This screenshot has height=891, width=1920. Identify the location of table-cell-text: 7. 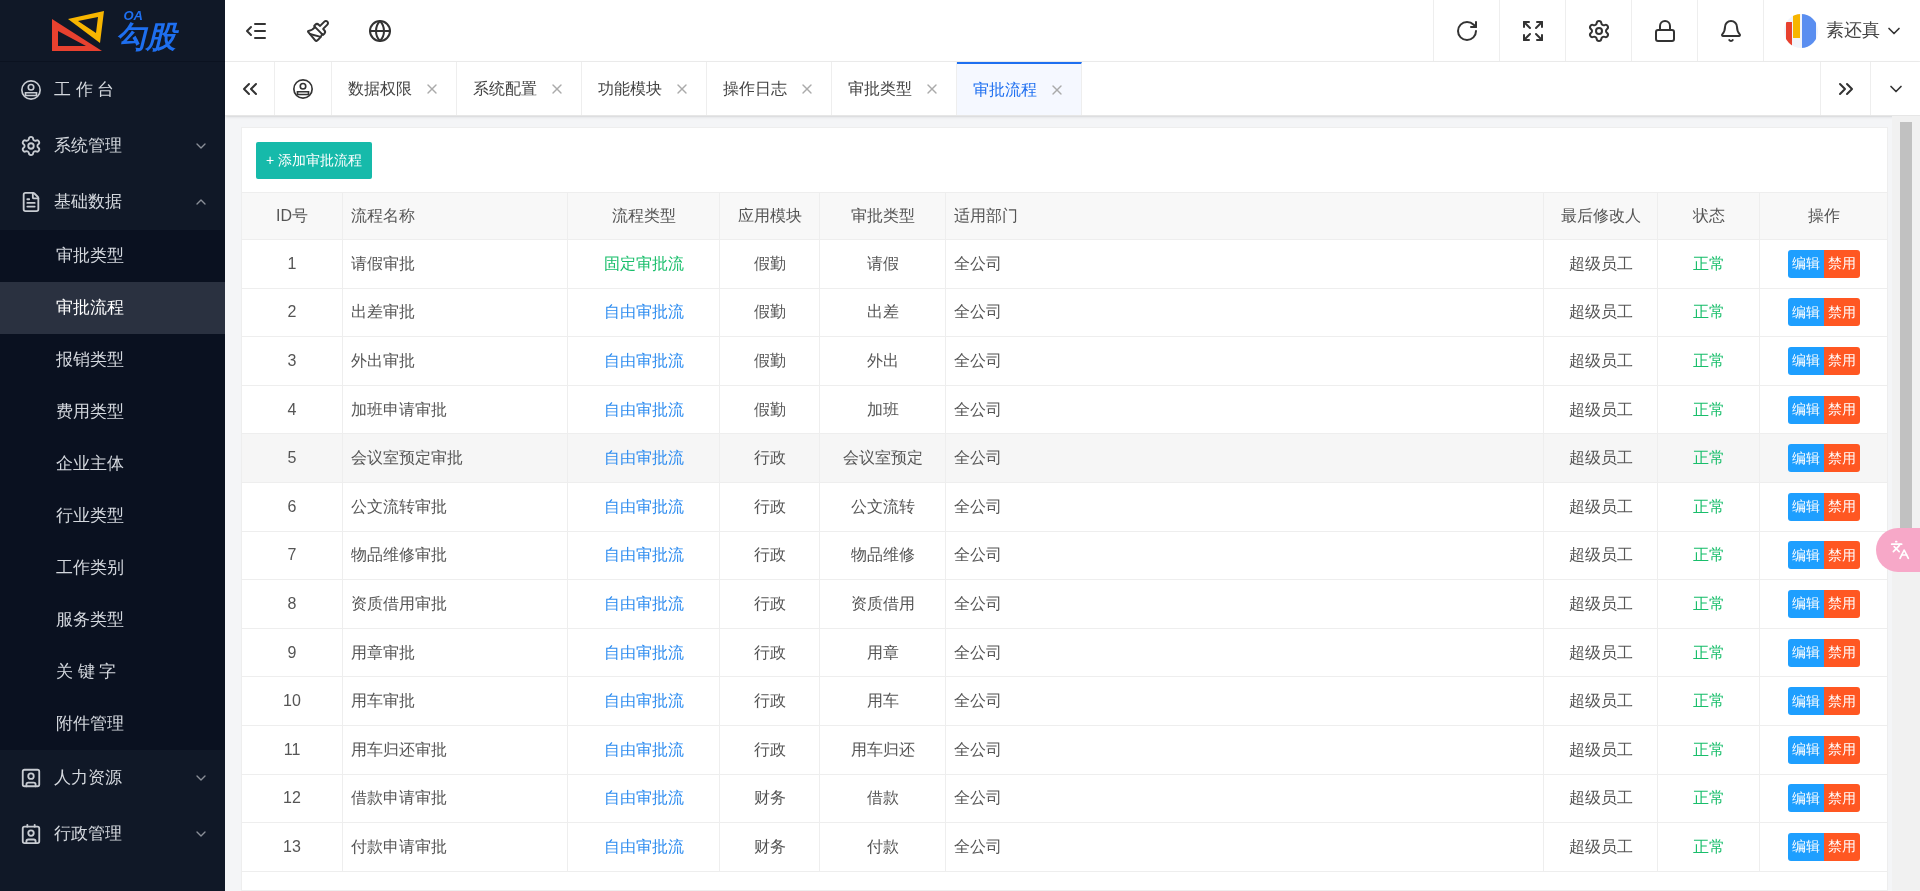
(292, 555).